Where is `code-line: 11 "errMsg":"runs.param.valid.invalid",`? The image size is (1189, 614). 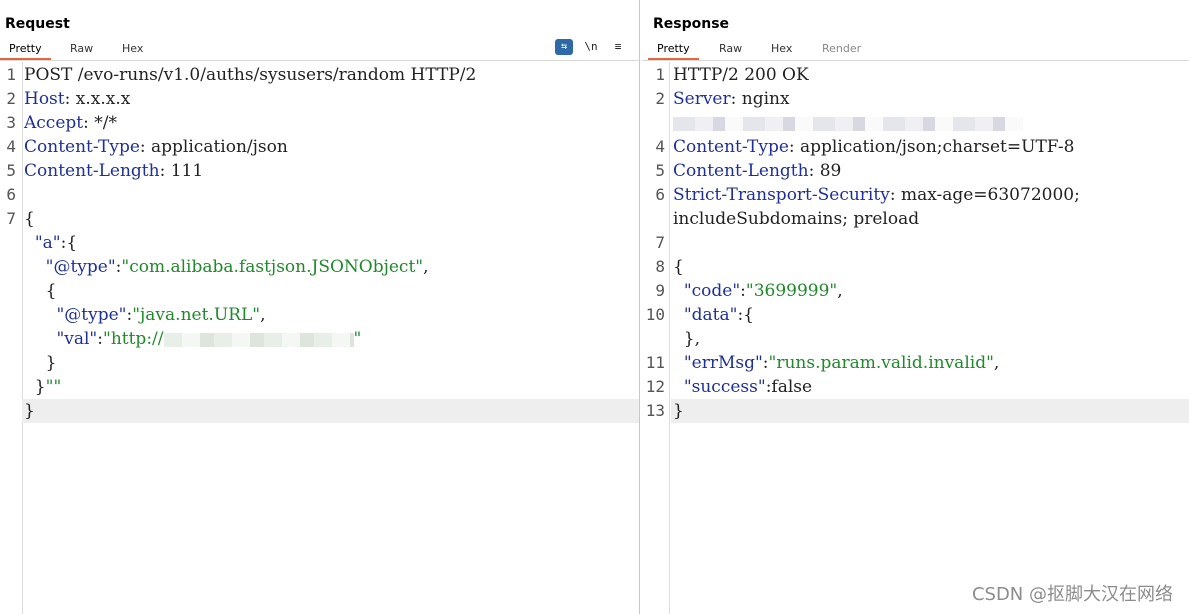 code-line: 11 "errMsg":"runs.param.valid.invalid", is located at coordinates (915, 363).